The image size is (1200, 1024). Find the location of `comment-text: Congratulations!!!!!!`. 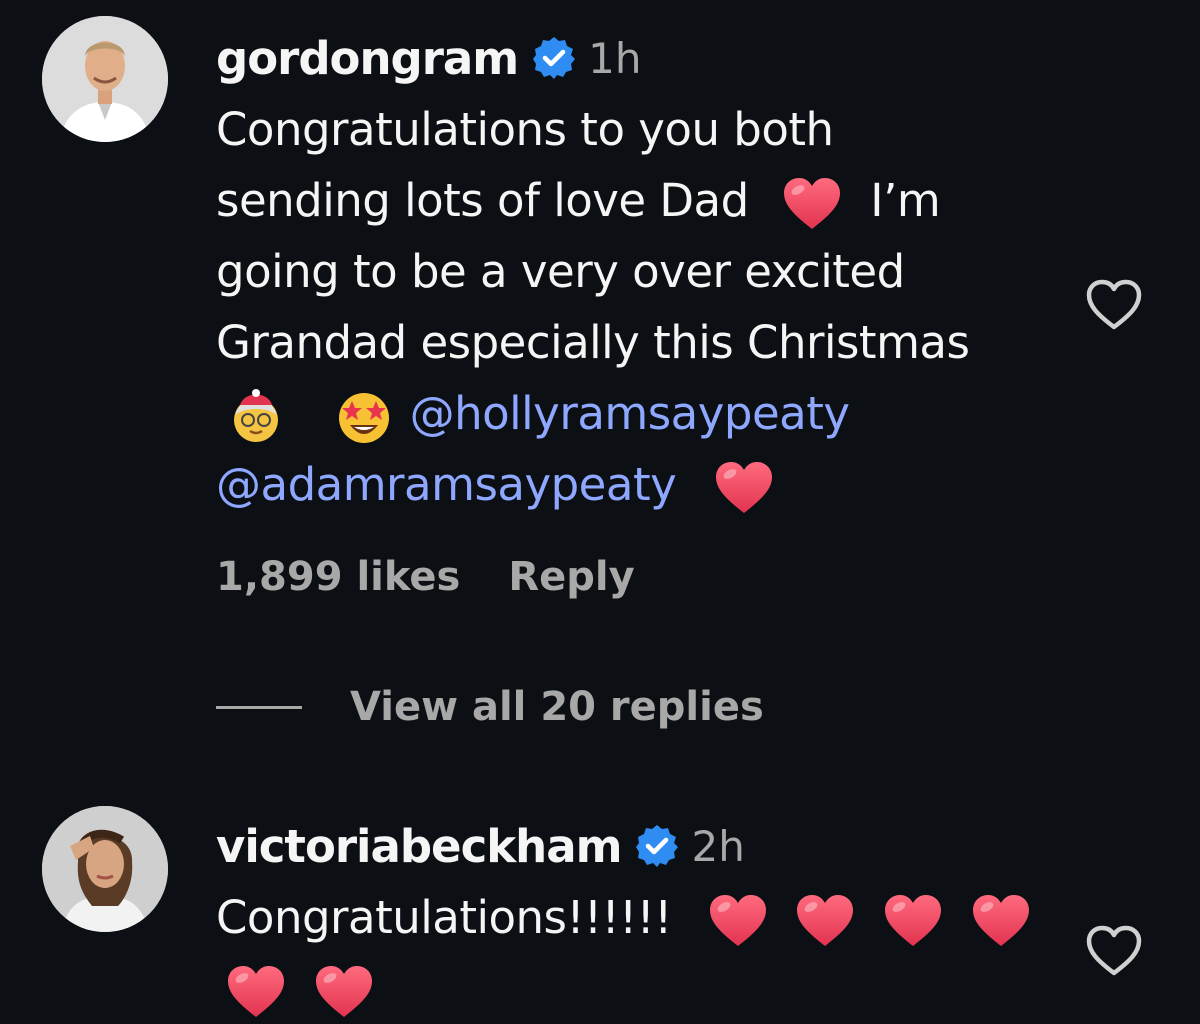

comment-text: Congratulations!!!!!! is located at coordinates (663, 953).